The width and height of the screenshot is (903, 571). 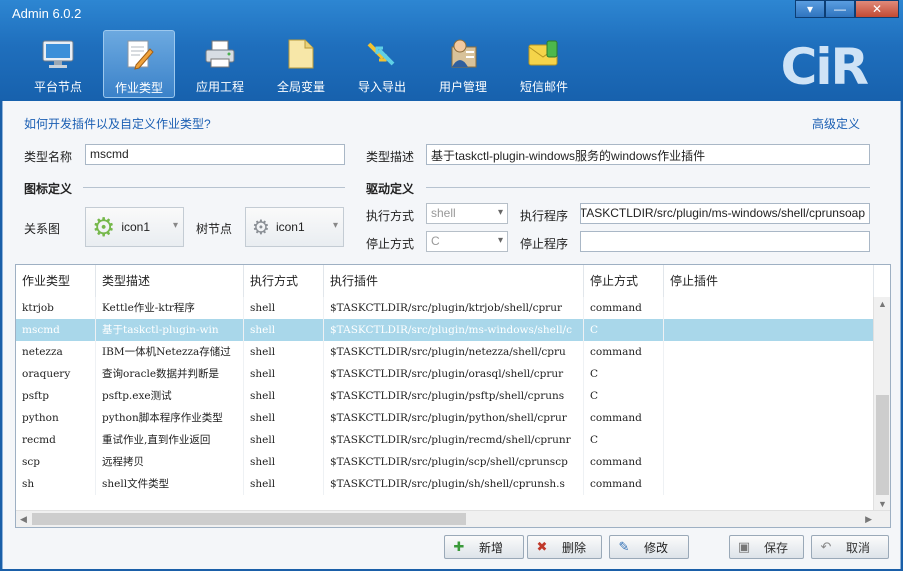 I want to click on toolbar-sms-mail: 短信邮件, so click(x=544, y=64).